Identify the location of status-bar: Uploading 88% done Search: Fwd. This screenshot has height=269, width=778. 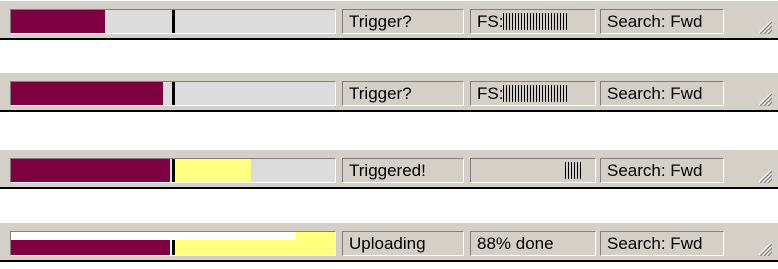
(389, 242).